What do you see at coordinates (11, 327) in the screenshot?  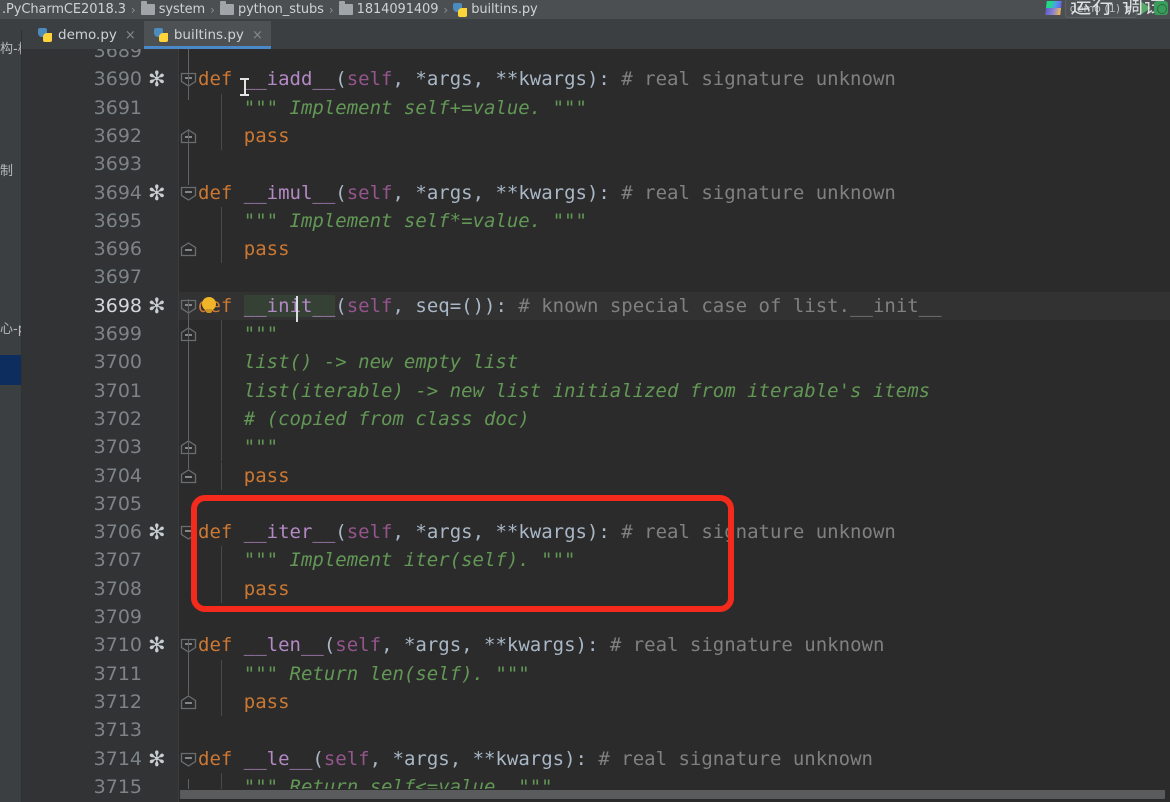 I see `left-strip-item-2: 心-py` at bounding box center [11, 327].